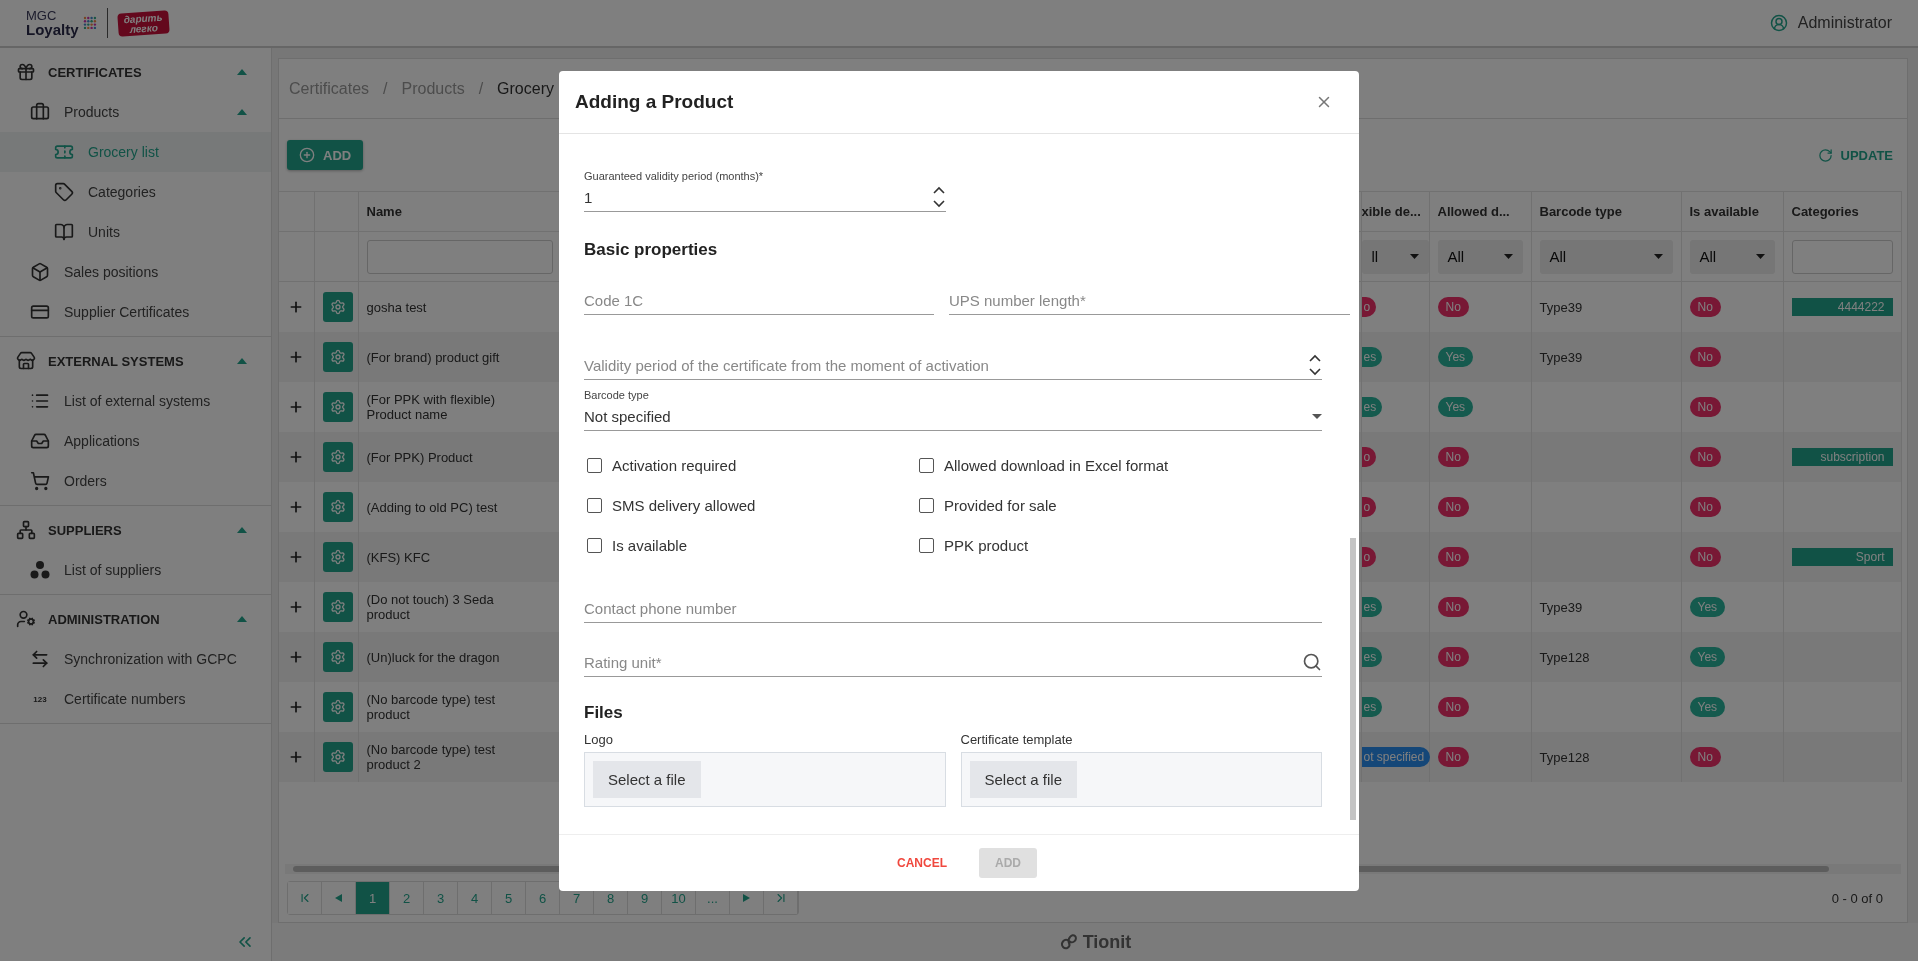  Describe the element at coordinates (1056, 465) in the screenshot. I see `checkbox-label: Allowed download in Excel format` at that location.